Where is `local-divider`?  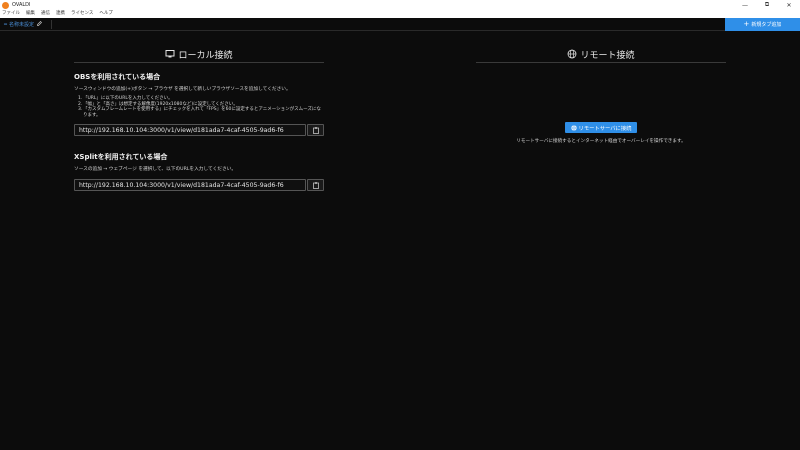 local-divider is located at coordinates (199, 62).